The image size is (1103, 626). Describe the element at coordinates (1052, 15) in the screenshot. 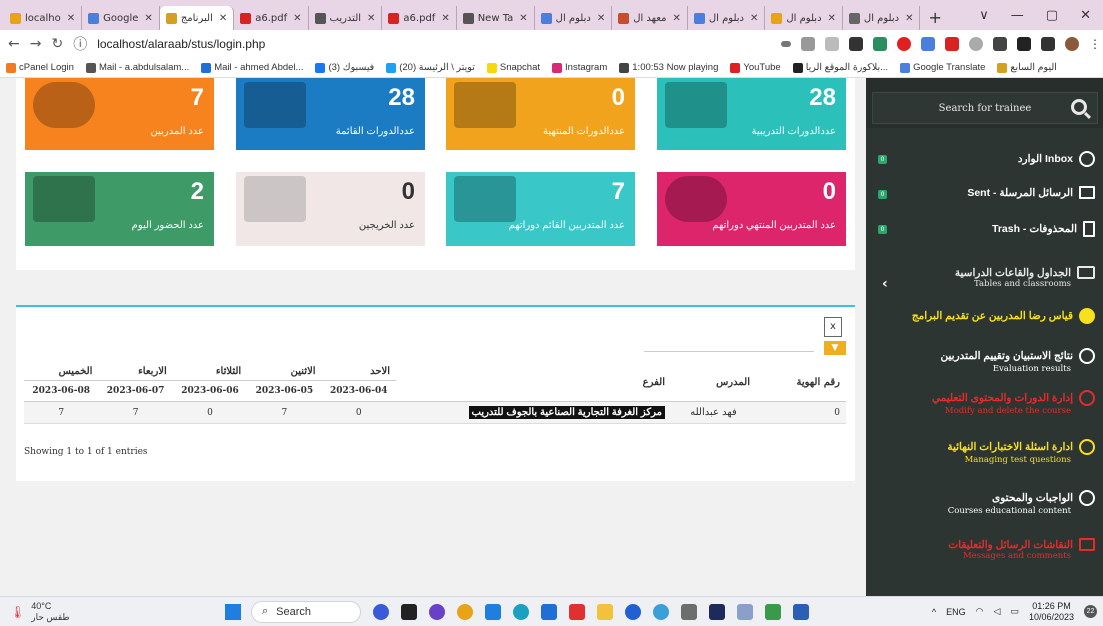

I see `maximize-icon: ▢` at that location.